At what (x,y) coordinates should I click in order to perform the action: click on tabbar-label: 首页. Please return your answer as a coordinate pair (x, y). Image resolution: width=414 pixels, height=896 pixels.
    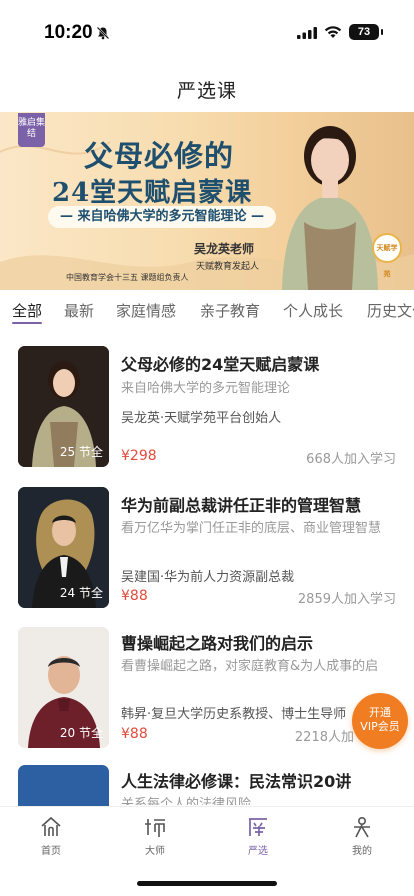
    Looking at the image, I should click on (51, 851).